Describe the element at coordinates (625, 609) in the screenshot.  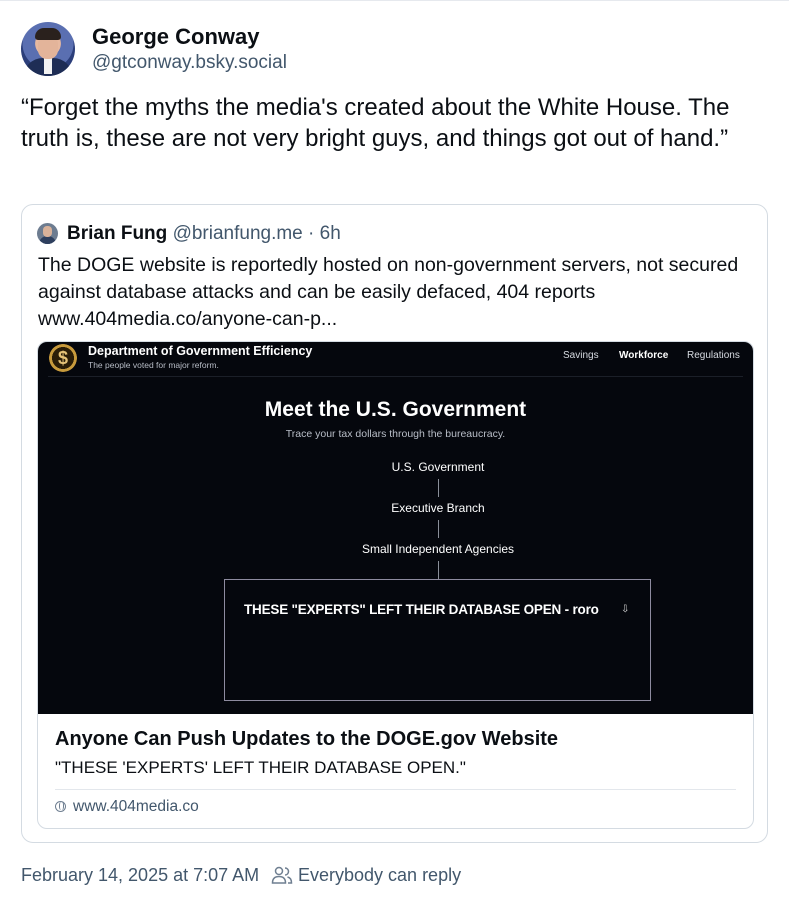
I see `download-icon: ⇩` at that location.